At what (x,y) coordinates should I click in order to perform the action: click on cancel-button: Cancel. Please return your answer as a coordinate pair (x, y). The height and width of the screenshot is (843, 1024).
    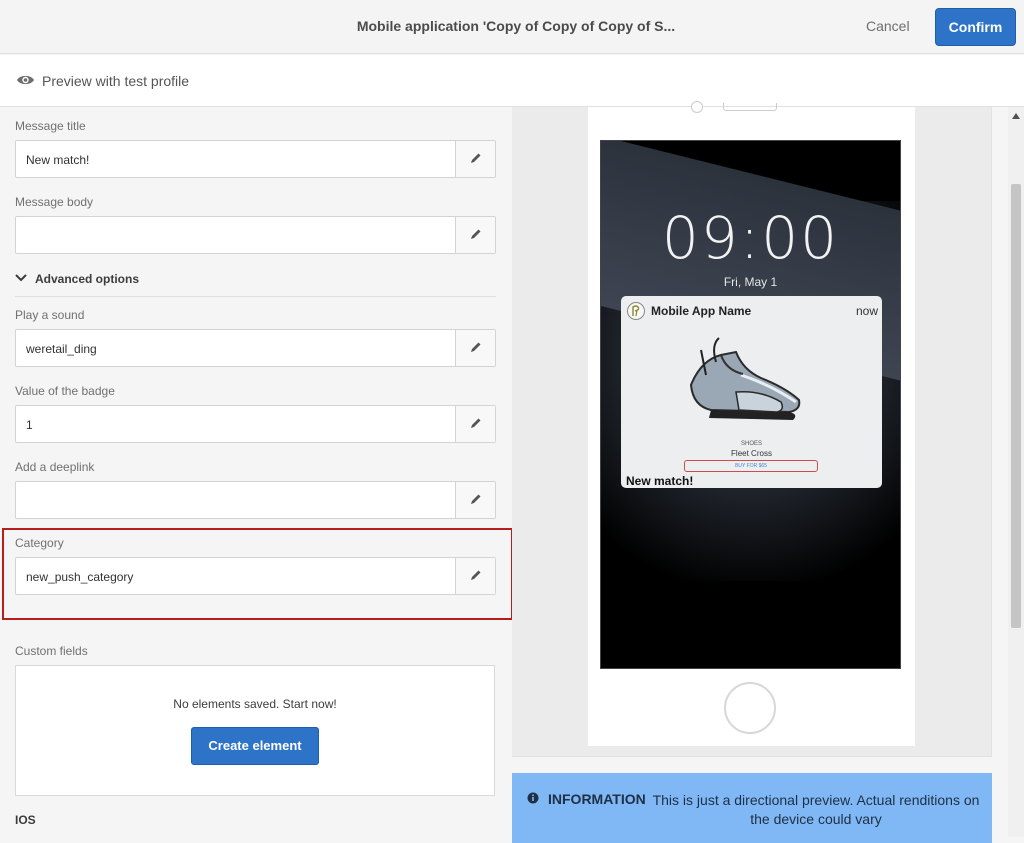
    Looking at the image, I should click on (888, 26).